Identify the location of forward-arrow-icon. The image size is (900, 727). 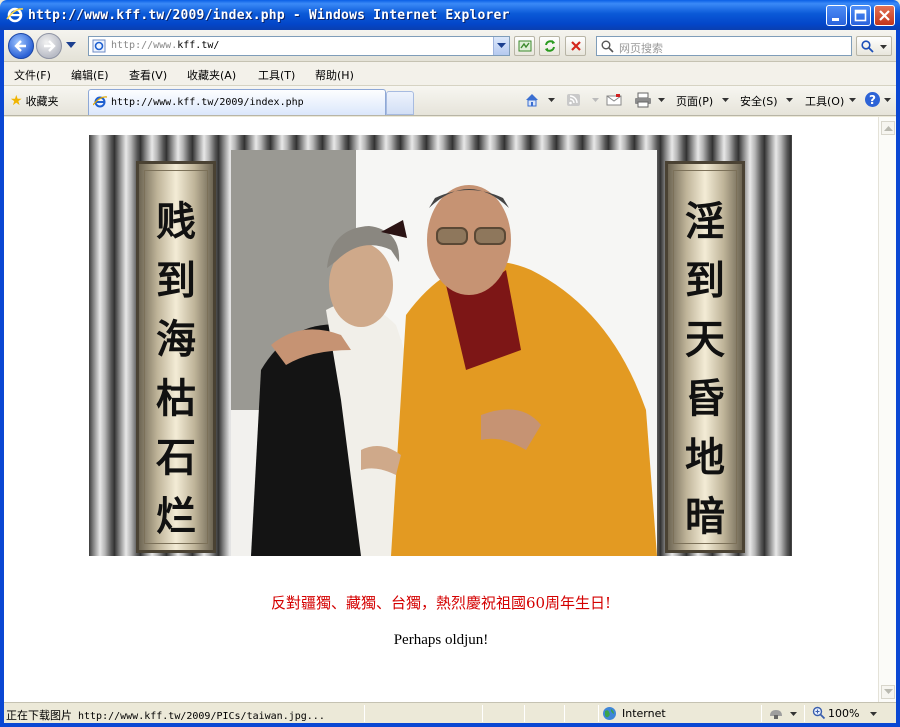
(50, 46).